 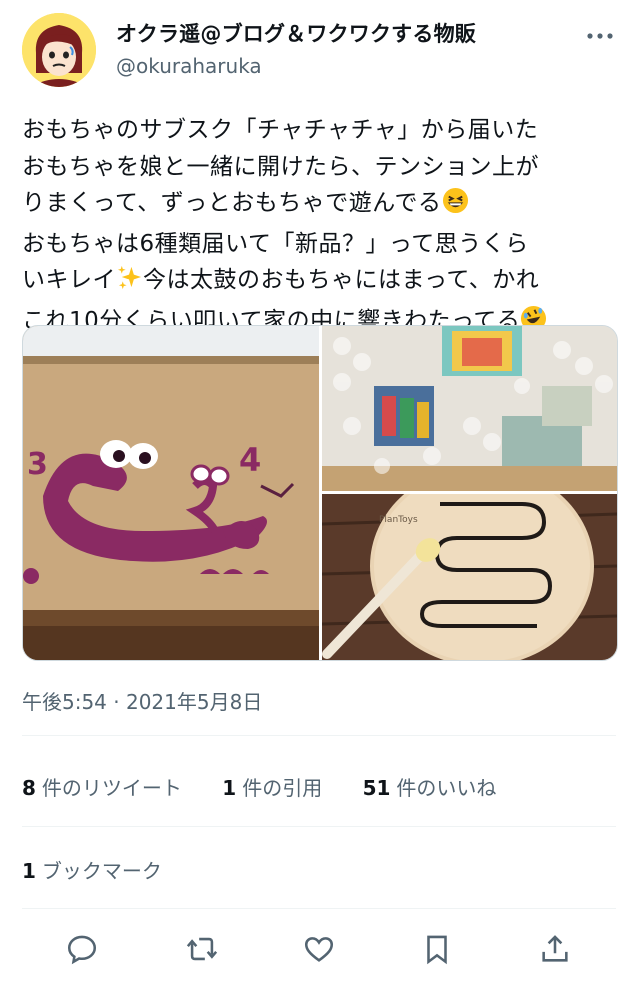 I want to click on photo-wooden-drum: PlanToys, so click(x=469, y=563).